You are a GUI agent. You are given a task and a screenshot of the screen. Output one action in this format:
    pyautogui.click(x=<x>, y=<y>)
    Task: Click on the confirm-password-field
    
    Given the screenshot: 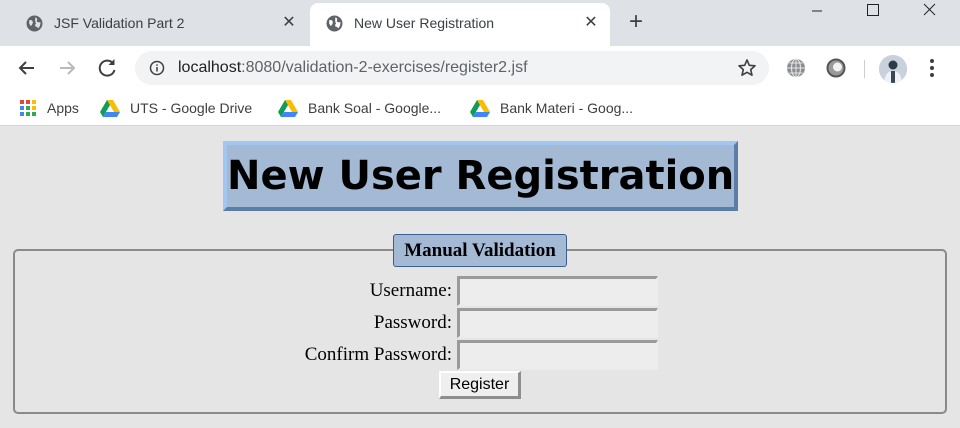 What is the action you would take?
    pyautogui.click(x=557, y=355)
    